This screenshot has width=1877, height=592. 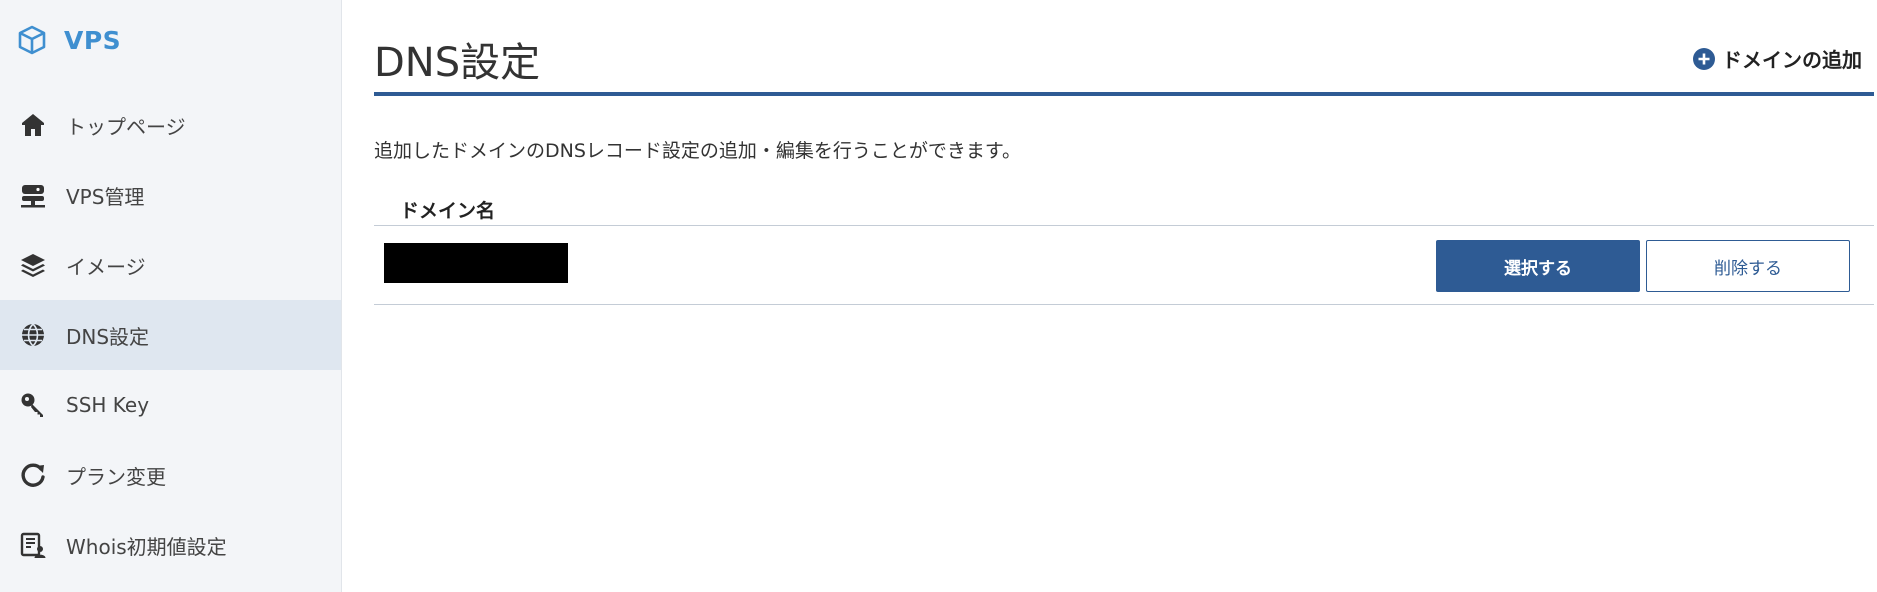 I want to click on sidebar-item-dns: DNS設定, so click(x=170, y=335).